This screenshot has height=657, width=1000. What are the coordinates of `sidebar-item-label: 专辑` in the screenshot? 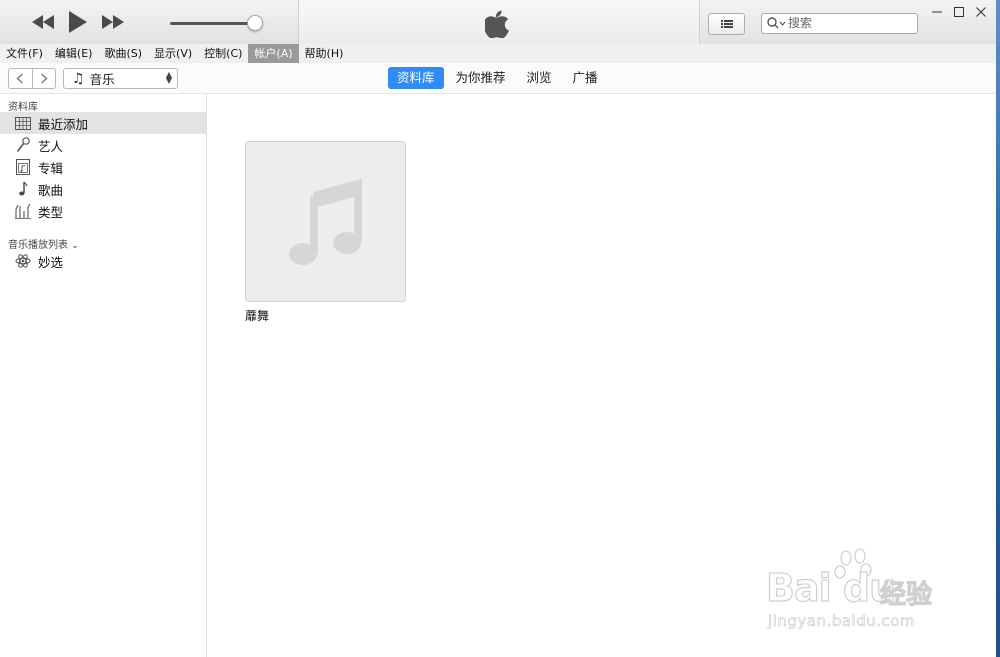 It's located at (51, 168).